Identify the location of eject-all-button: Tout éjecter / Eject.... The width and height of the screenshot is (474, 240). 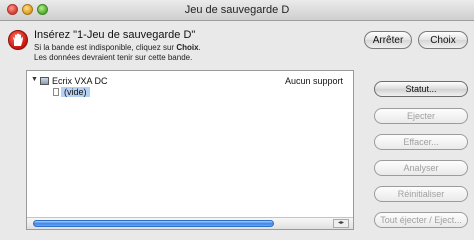
(421, 220).